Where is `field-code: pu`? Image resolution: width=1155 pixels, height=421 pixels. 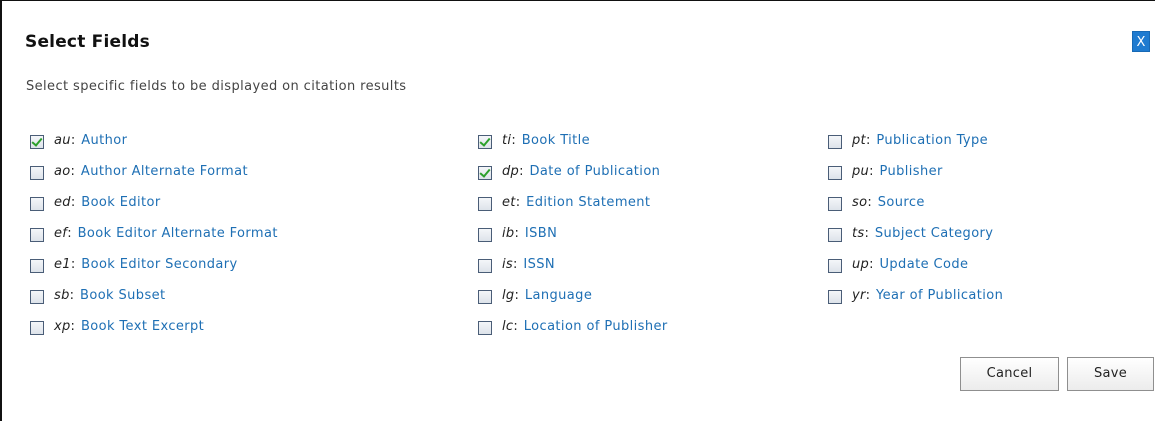
field-code: pu is located at coordinates (861, 171).